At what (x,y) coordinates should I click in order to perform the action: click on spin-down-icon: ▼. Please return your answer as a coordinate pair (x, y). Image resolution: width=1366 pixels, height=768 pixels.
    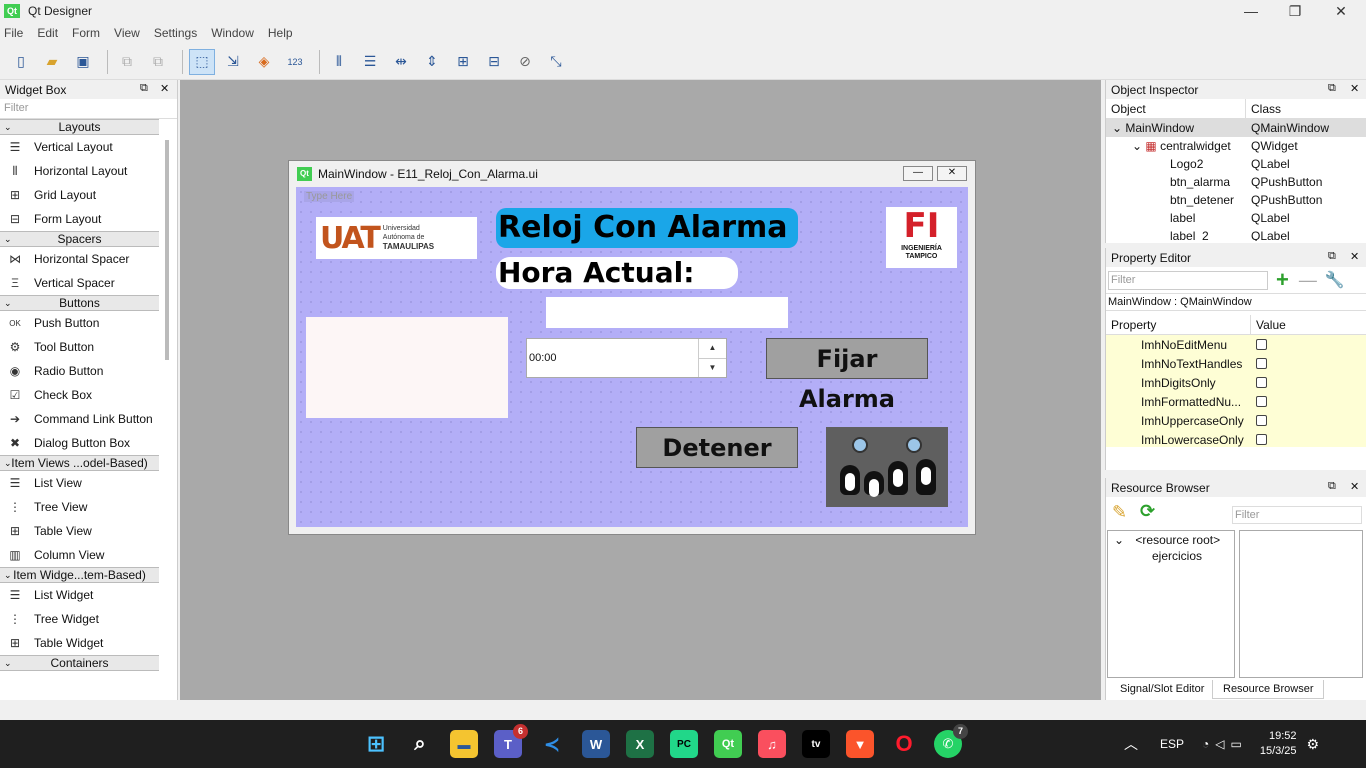
    Looking at the image, I should click on (712, 367).